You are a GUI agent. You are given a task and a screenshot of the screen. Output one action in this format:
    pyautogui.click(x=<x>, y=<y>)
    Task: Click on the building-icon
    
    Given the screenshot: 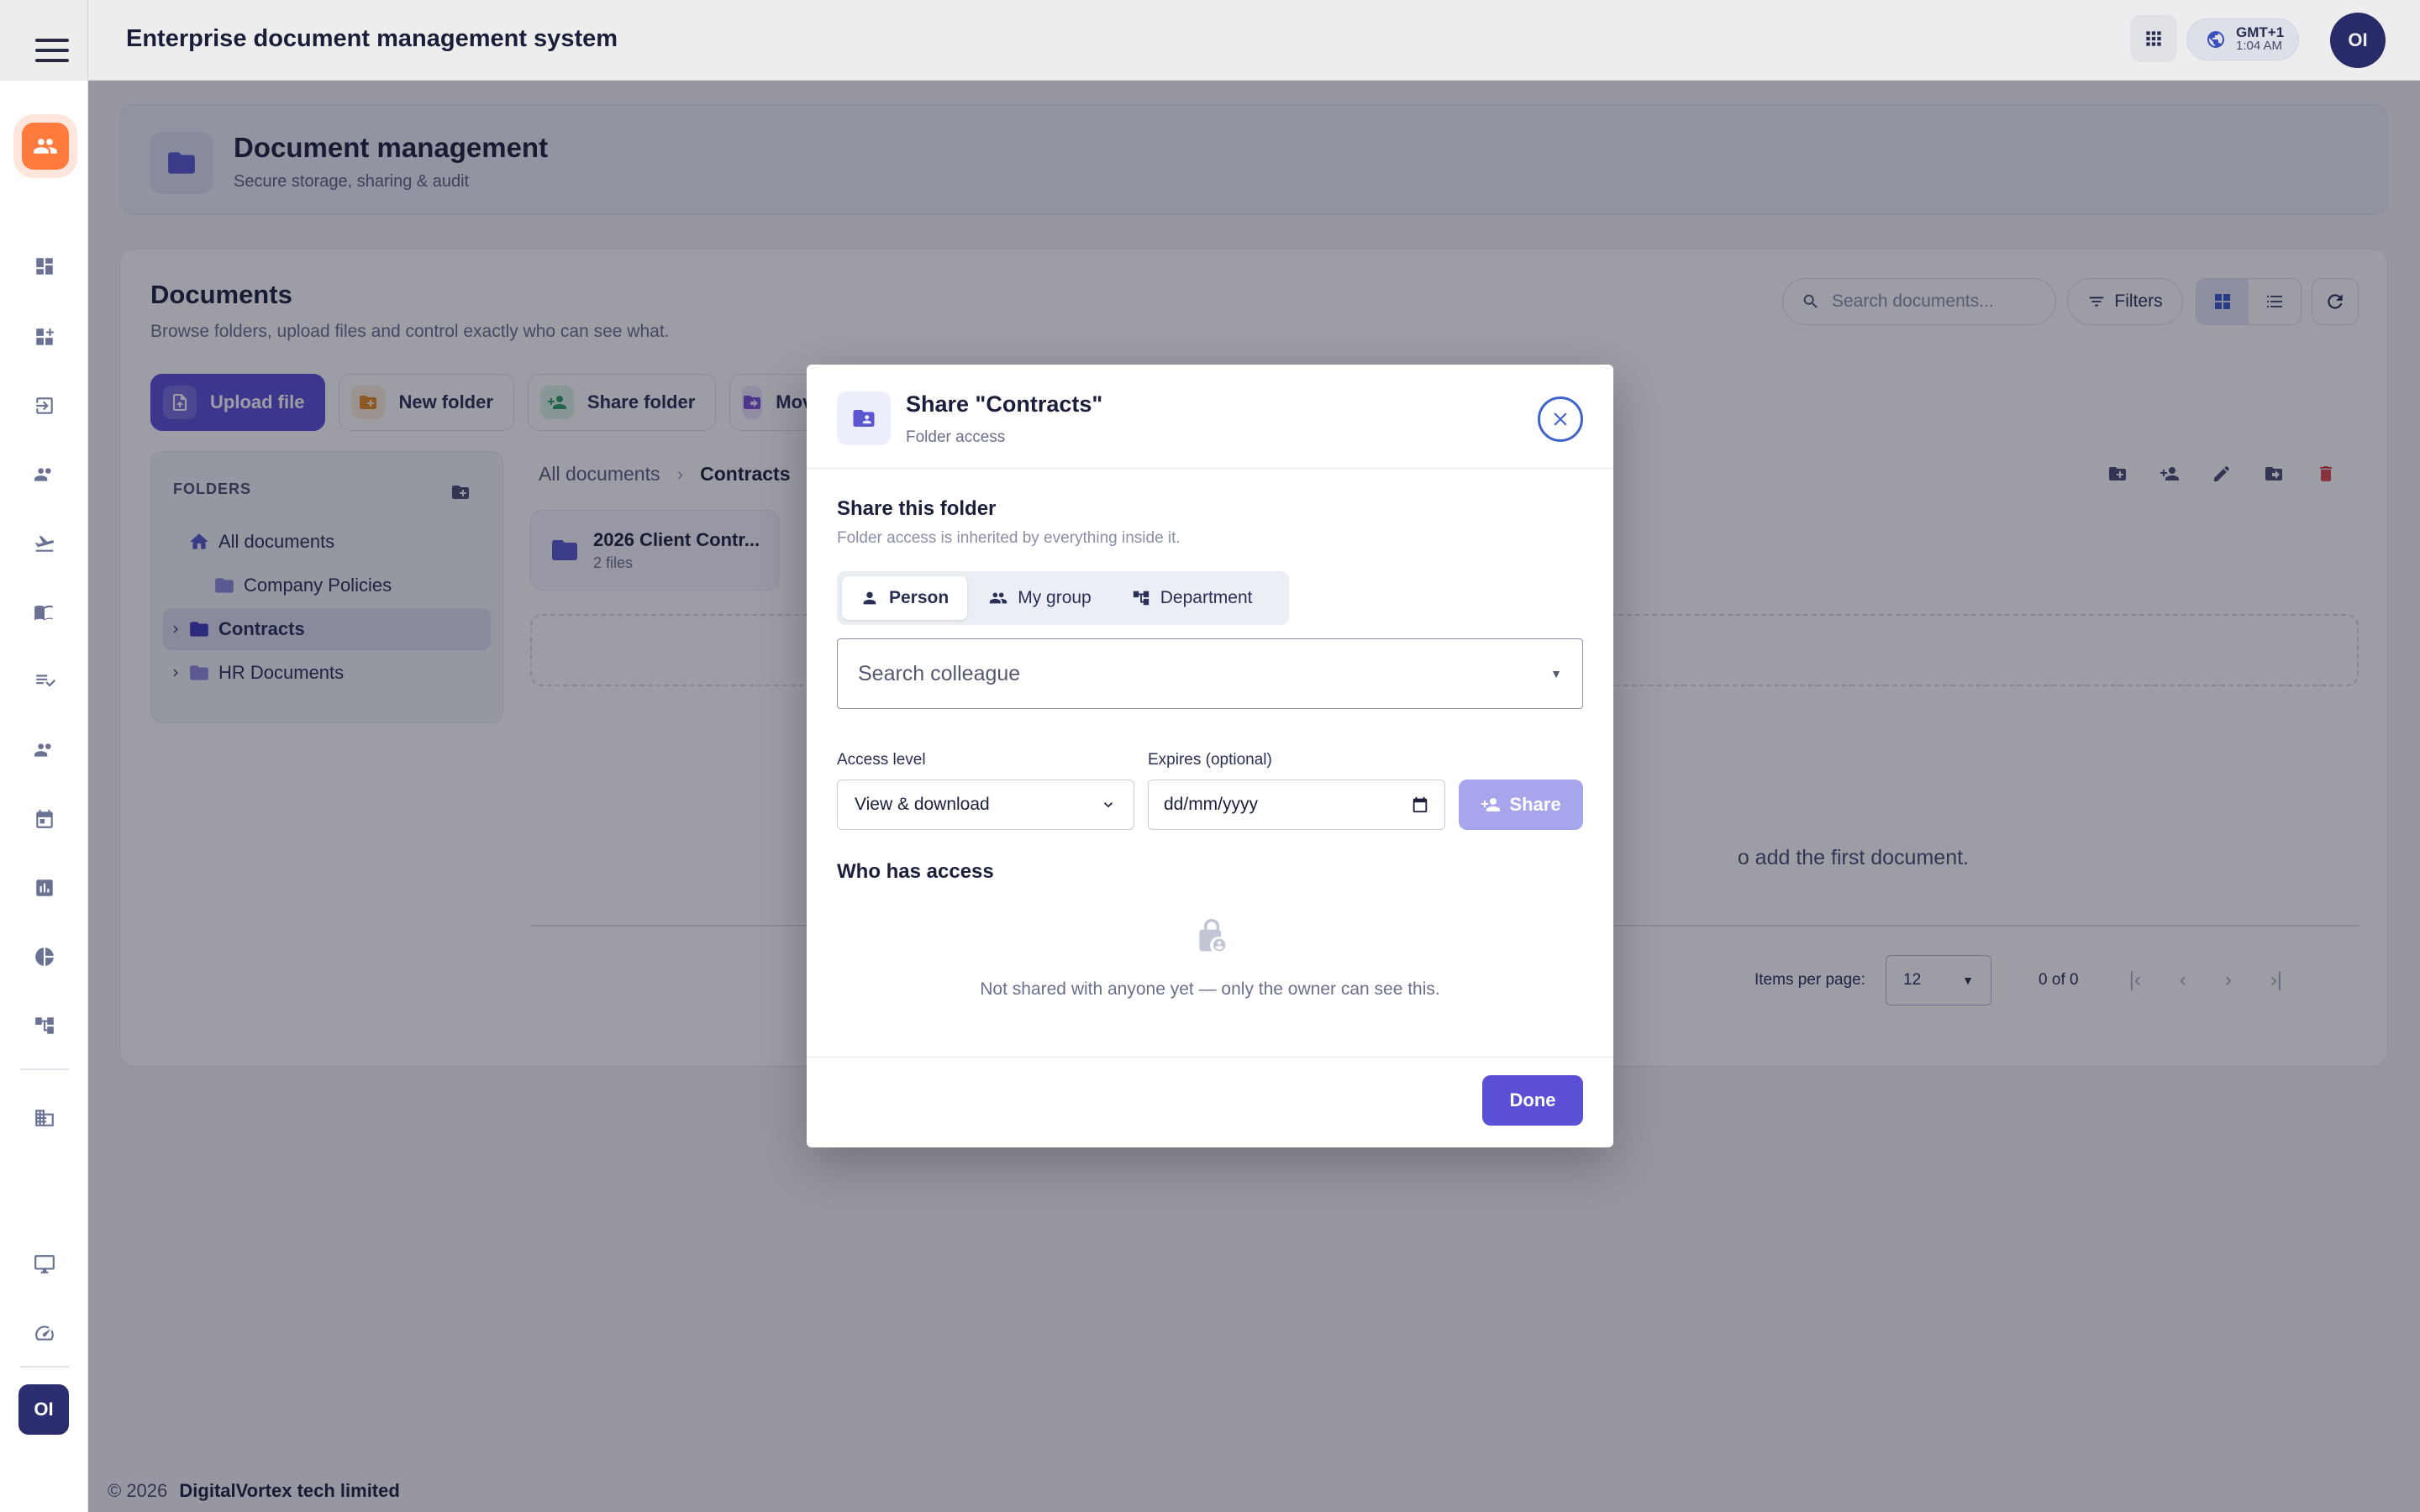 What is the action you would take?
    pyautogui.click(x=44, y=1118)
    